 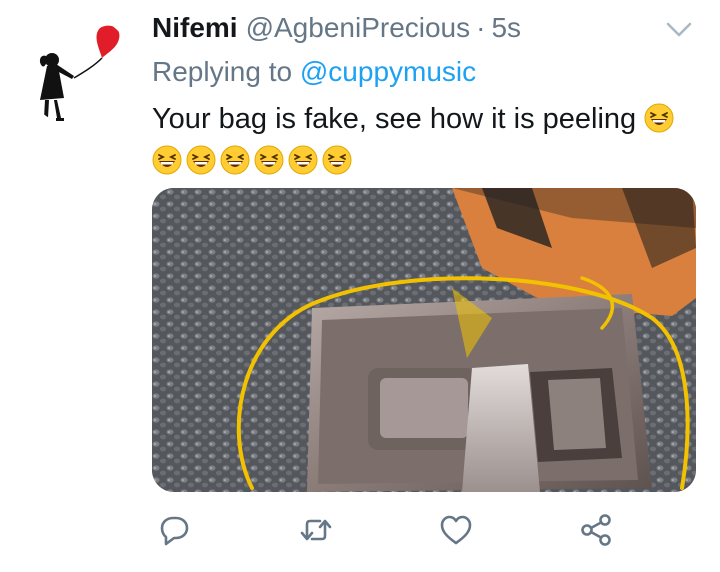 What do you see at coordinates (596, 530) in the screenshot?
I see `share-icon` at bounding box center [596, 530].